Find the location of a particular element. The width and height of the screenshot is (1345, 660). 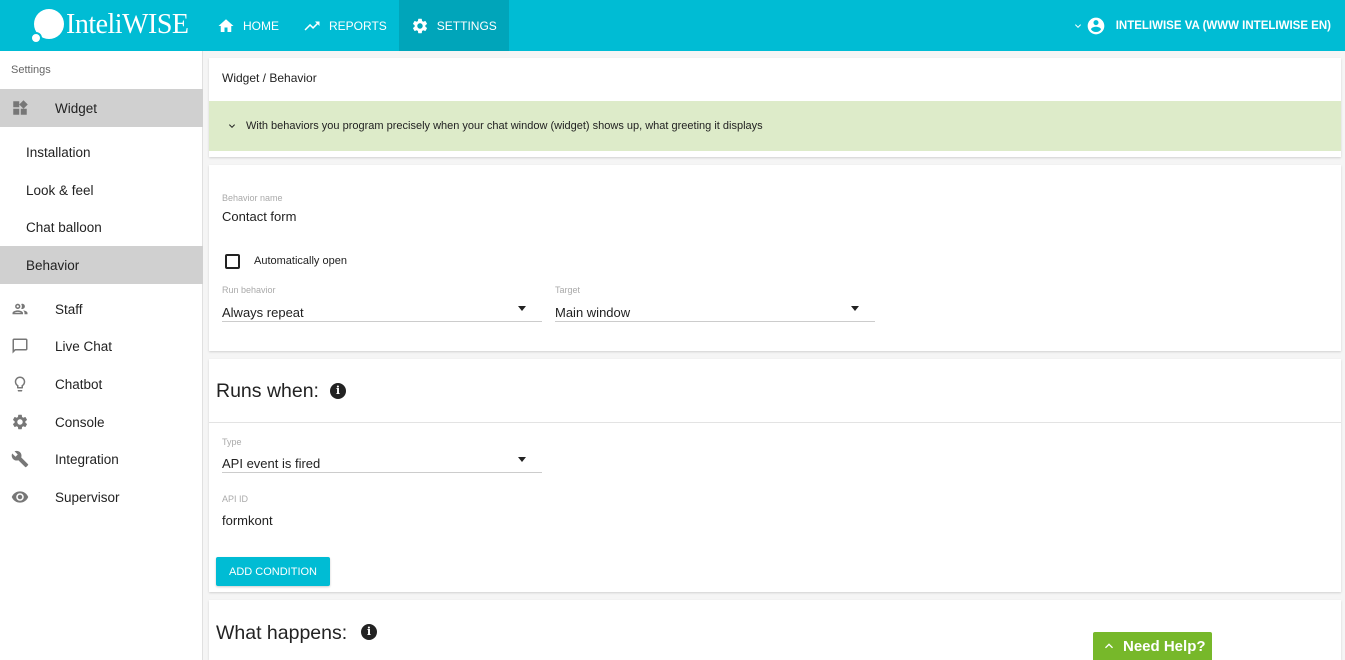

api-id-field: formkont is located at coordinates (247, 520).